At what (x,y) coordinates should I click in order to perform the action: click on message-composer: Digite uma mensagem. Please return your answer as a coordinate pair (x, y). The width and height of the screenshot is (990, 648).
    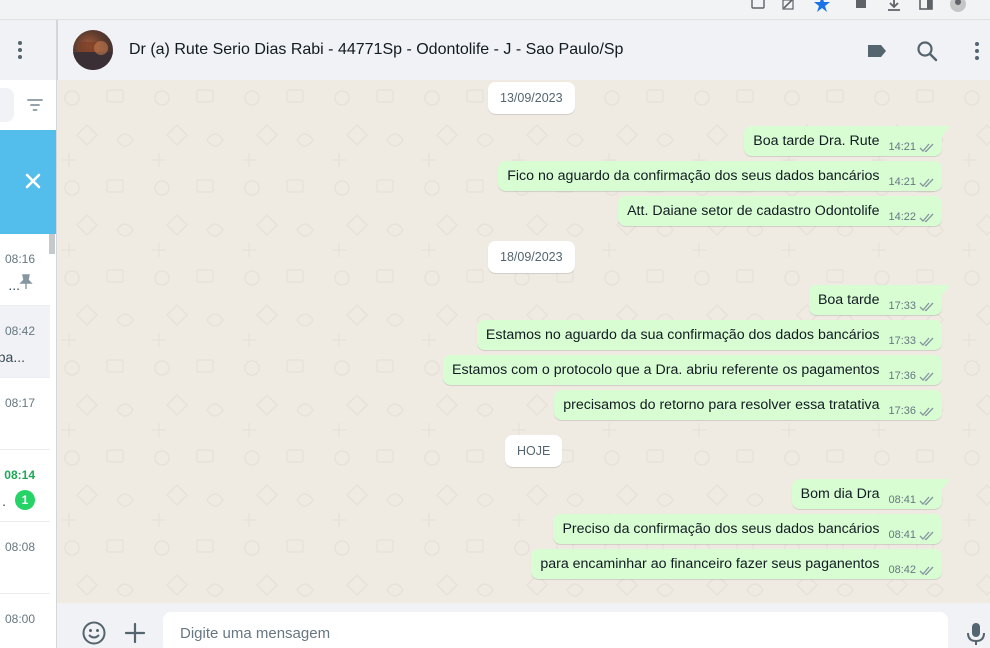
    Looking at the image, I should click on (523, 625).